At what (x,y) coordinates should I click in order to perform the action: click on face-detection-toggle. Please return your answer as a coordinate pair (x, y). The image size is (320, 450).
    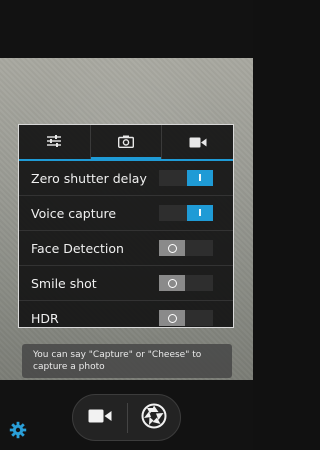
    Looking at the image, I should click on (186, 248).